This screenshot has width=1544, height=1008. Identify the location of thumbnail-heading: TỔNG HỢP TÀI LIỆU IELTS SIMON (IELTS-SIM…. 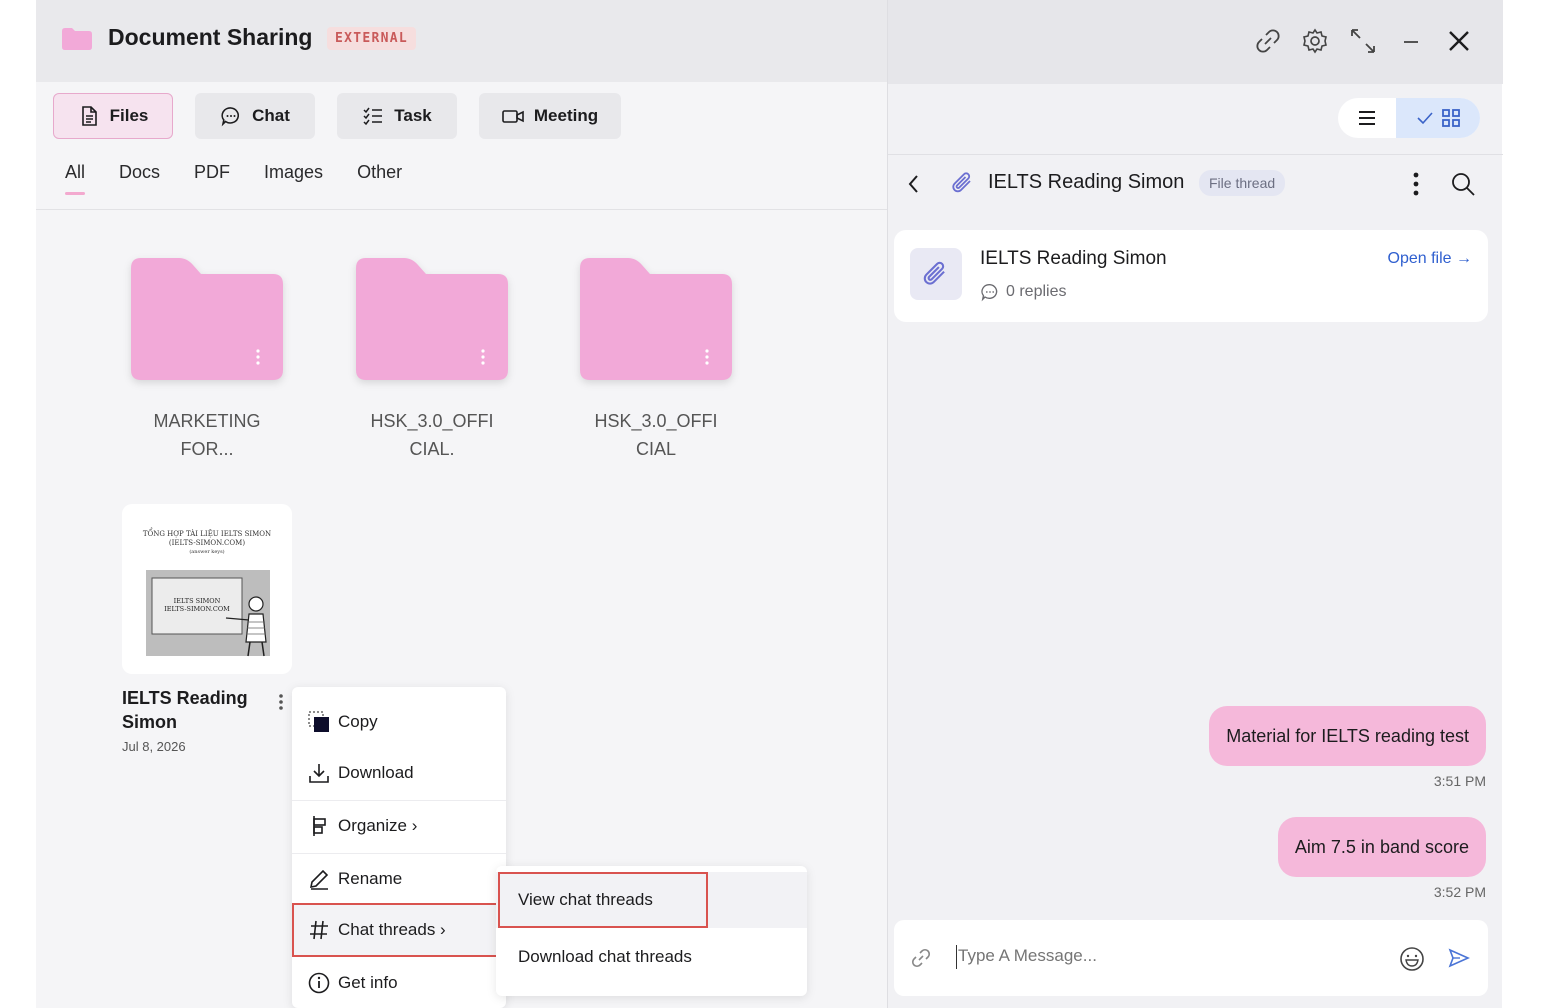
(207, 542).